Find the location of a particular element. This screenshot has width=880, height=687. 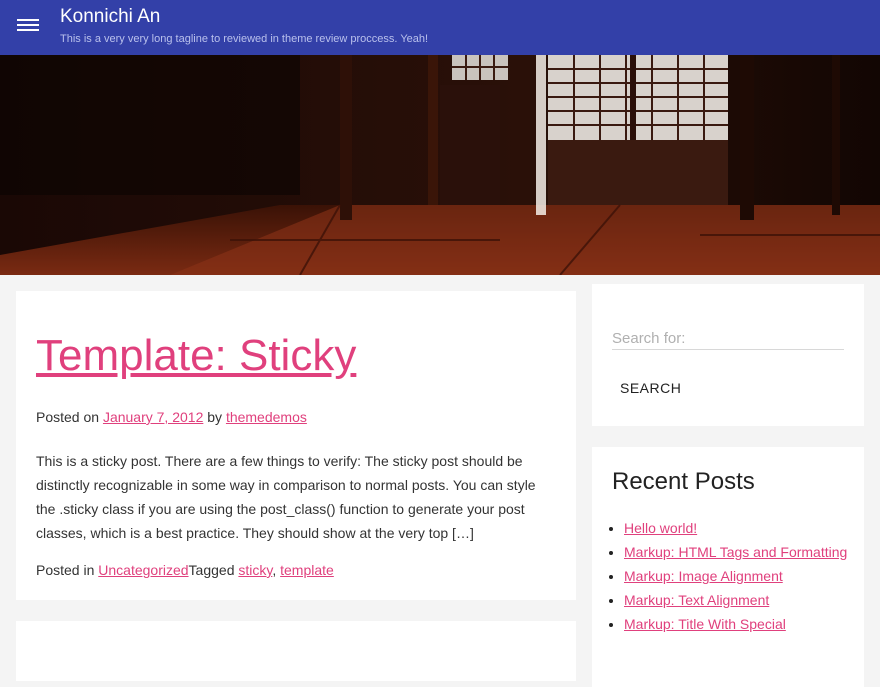

category-link: Uncategorized is located at coordinates (143, 570).